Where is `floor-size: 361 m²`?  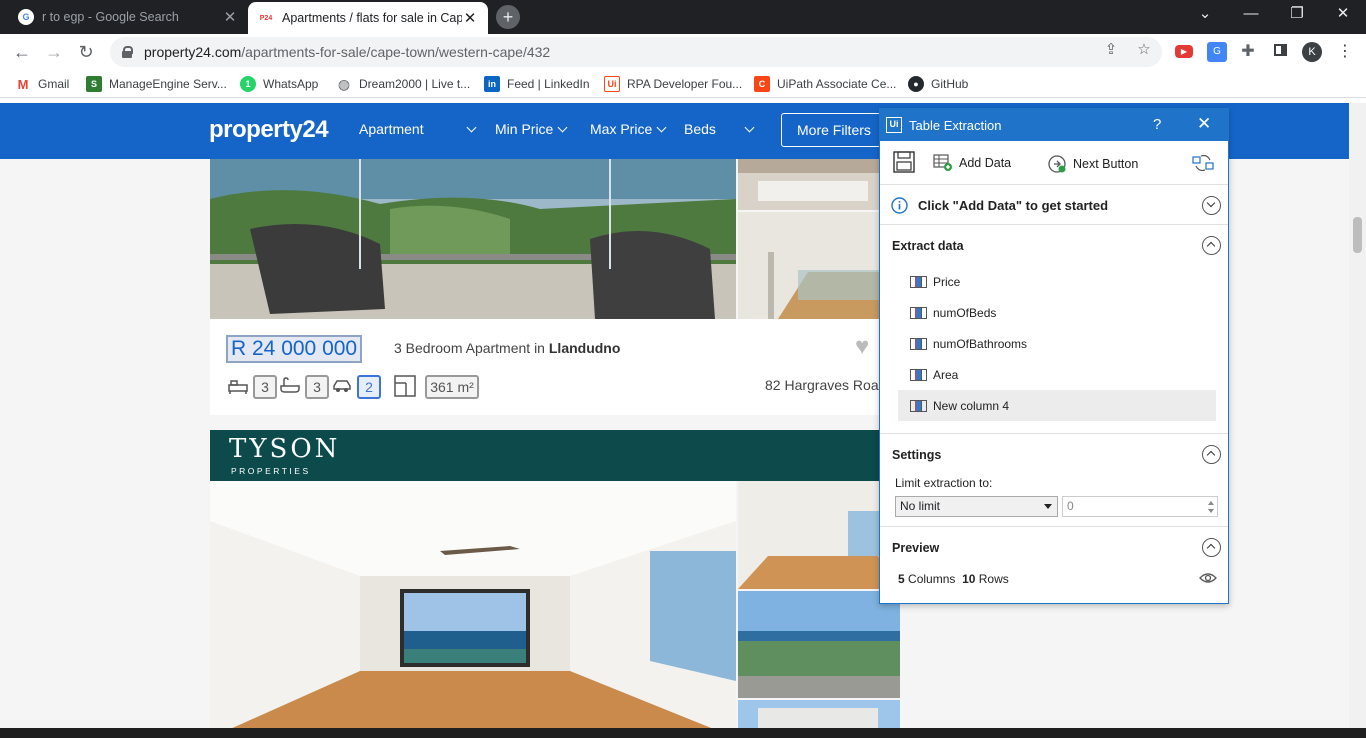
floor-size: 361 m² is located at coordinates (452, 387).